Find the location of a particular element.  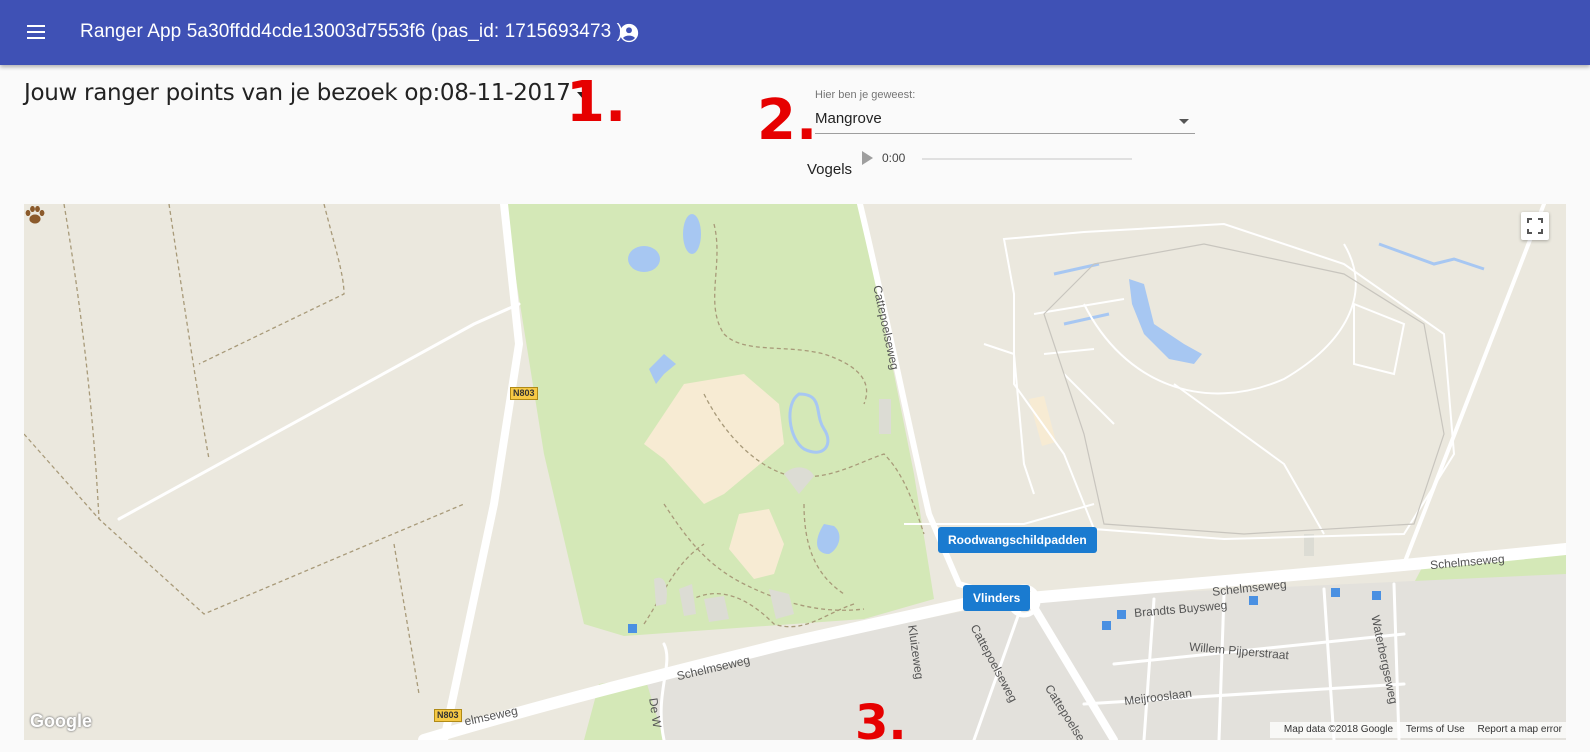

audio-progress-track is located at coordinates (1027, 159).